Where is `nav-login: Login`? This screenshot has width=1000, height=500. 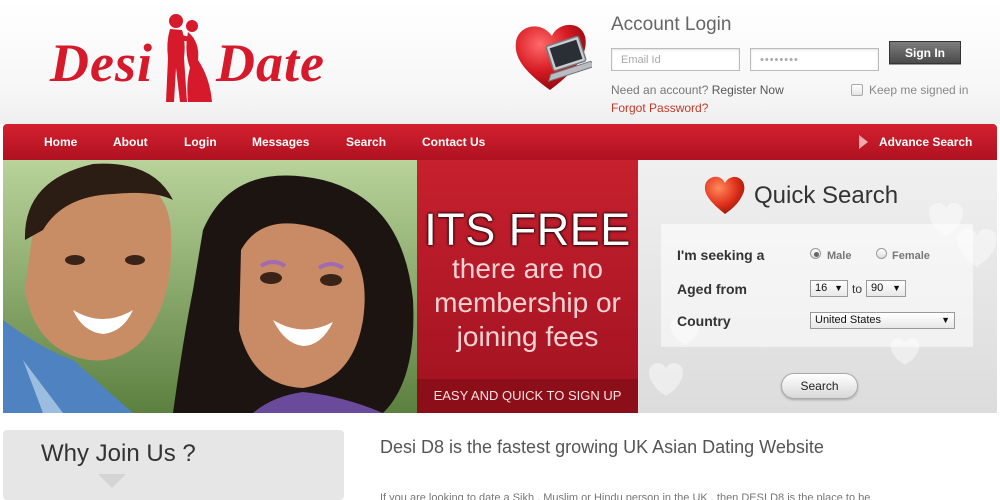
nav-login: Login is located at coordinates (200, 142).